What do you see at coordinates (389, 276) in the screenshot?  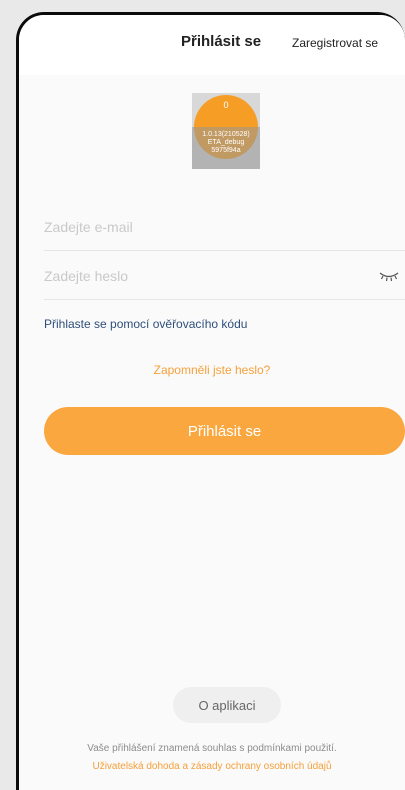 I see `eye-closed-icon` at bounding box center [389, 276].